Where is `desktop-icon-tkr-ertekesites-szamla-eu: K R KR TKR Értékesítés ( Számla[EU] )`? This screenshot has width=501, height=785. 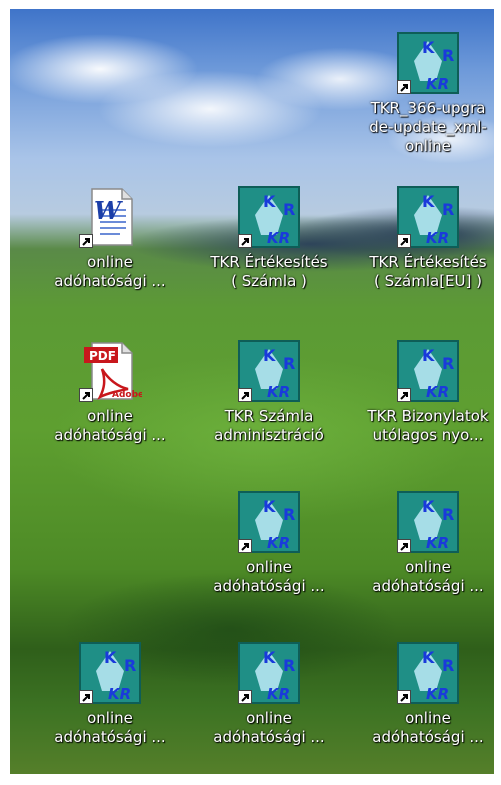 desktop-icon-tkr-ertekesites-szamla-eu: K R KR TKR Értékesítés ( Számla[EU] ) is located at coordinates (423, 238).